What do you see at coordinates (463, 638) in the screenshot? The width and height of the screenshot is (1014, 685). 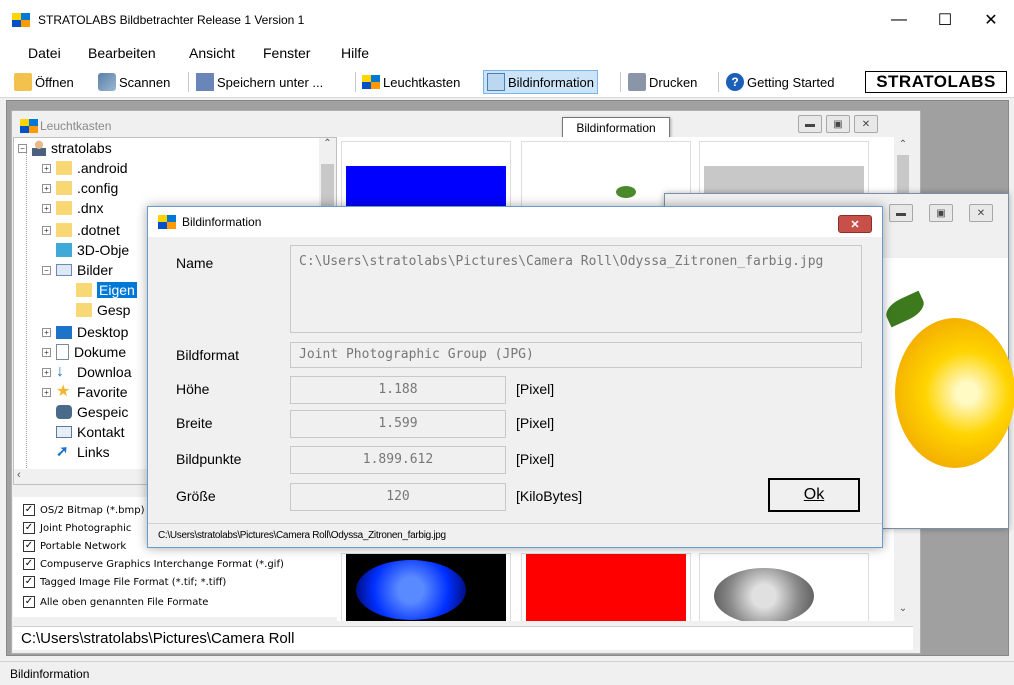 I see `current-path: C:\Users\stratolabs\Pictures\Camera Roll` at bounding box center [463, 638].